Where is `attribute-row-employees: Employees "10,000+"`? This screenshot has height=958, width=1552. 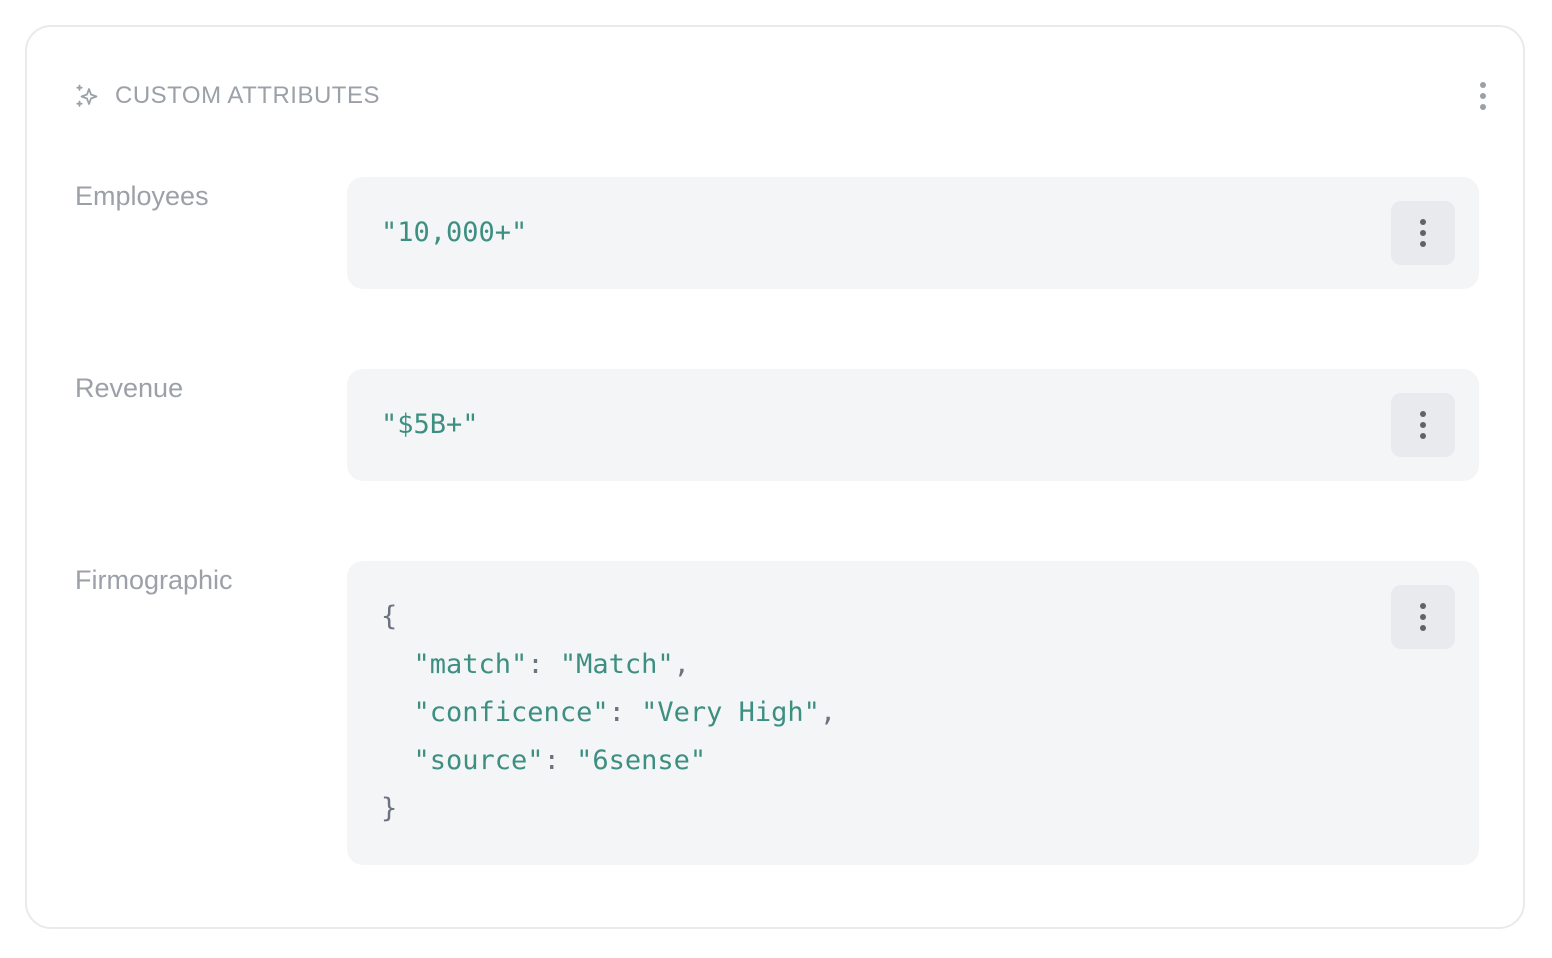
attribute-row-employees: Employees "10,000+" is located at coordinates (778, 234).